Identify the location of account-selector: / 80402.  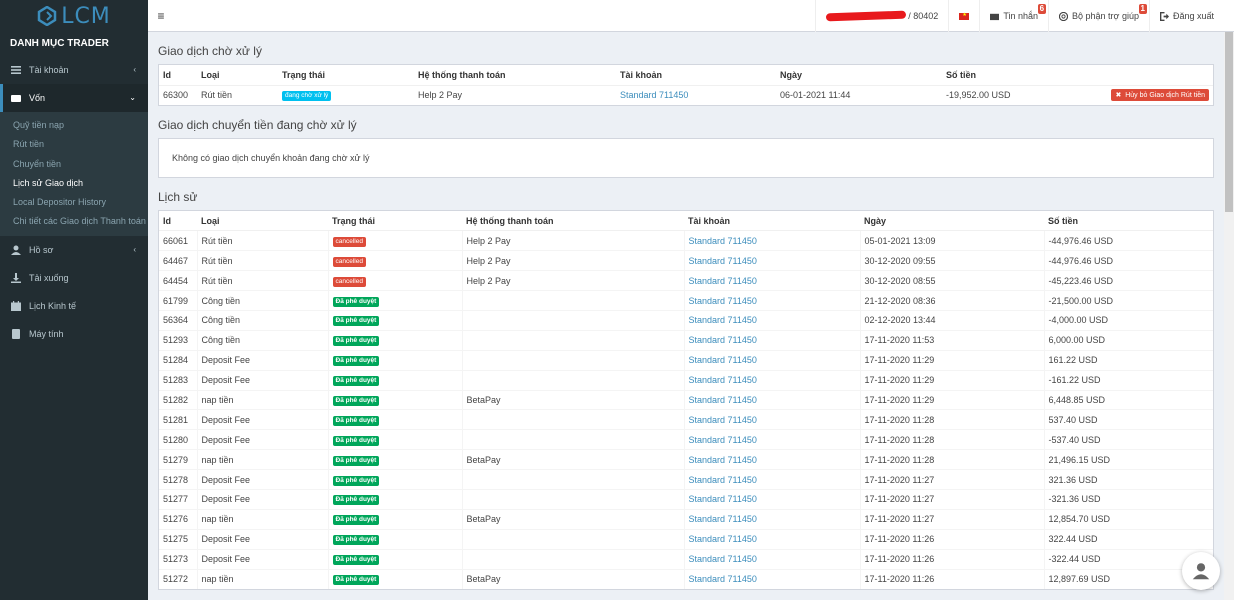
(881, 16).